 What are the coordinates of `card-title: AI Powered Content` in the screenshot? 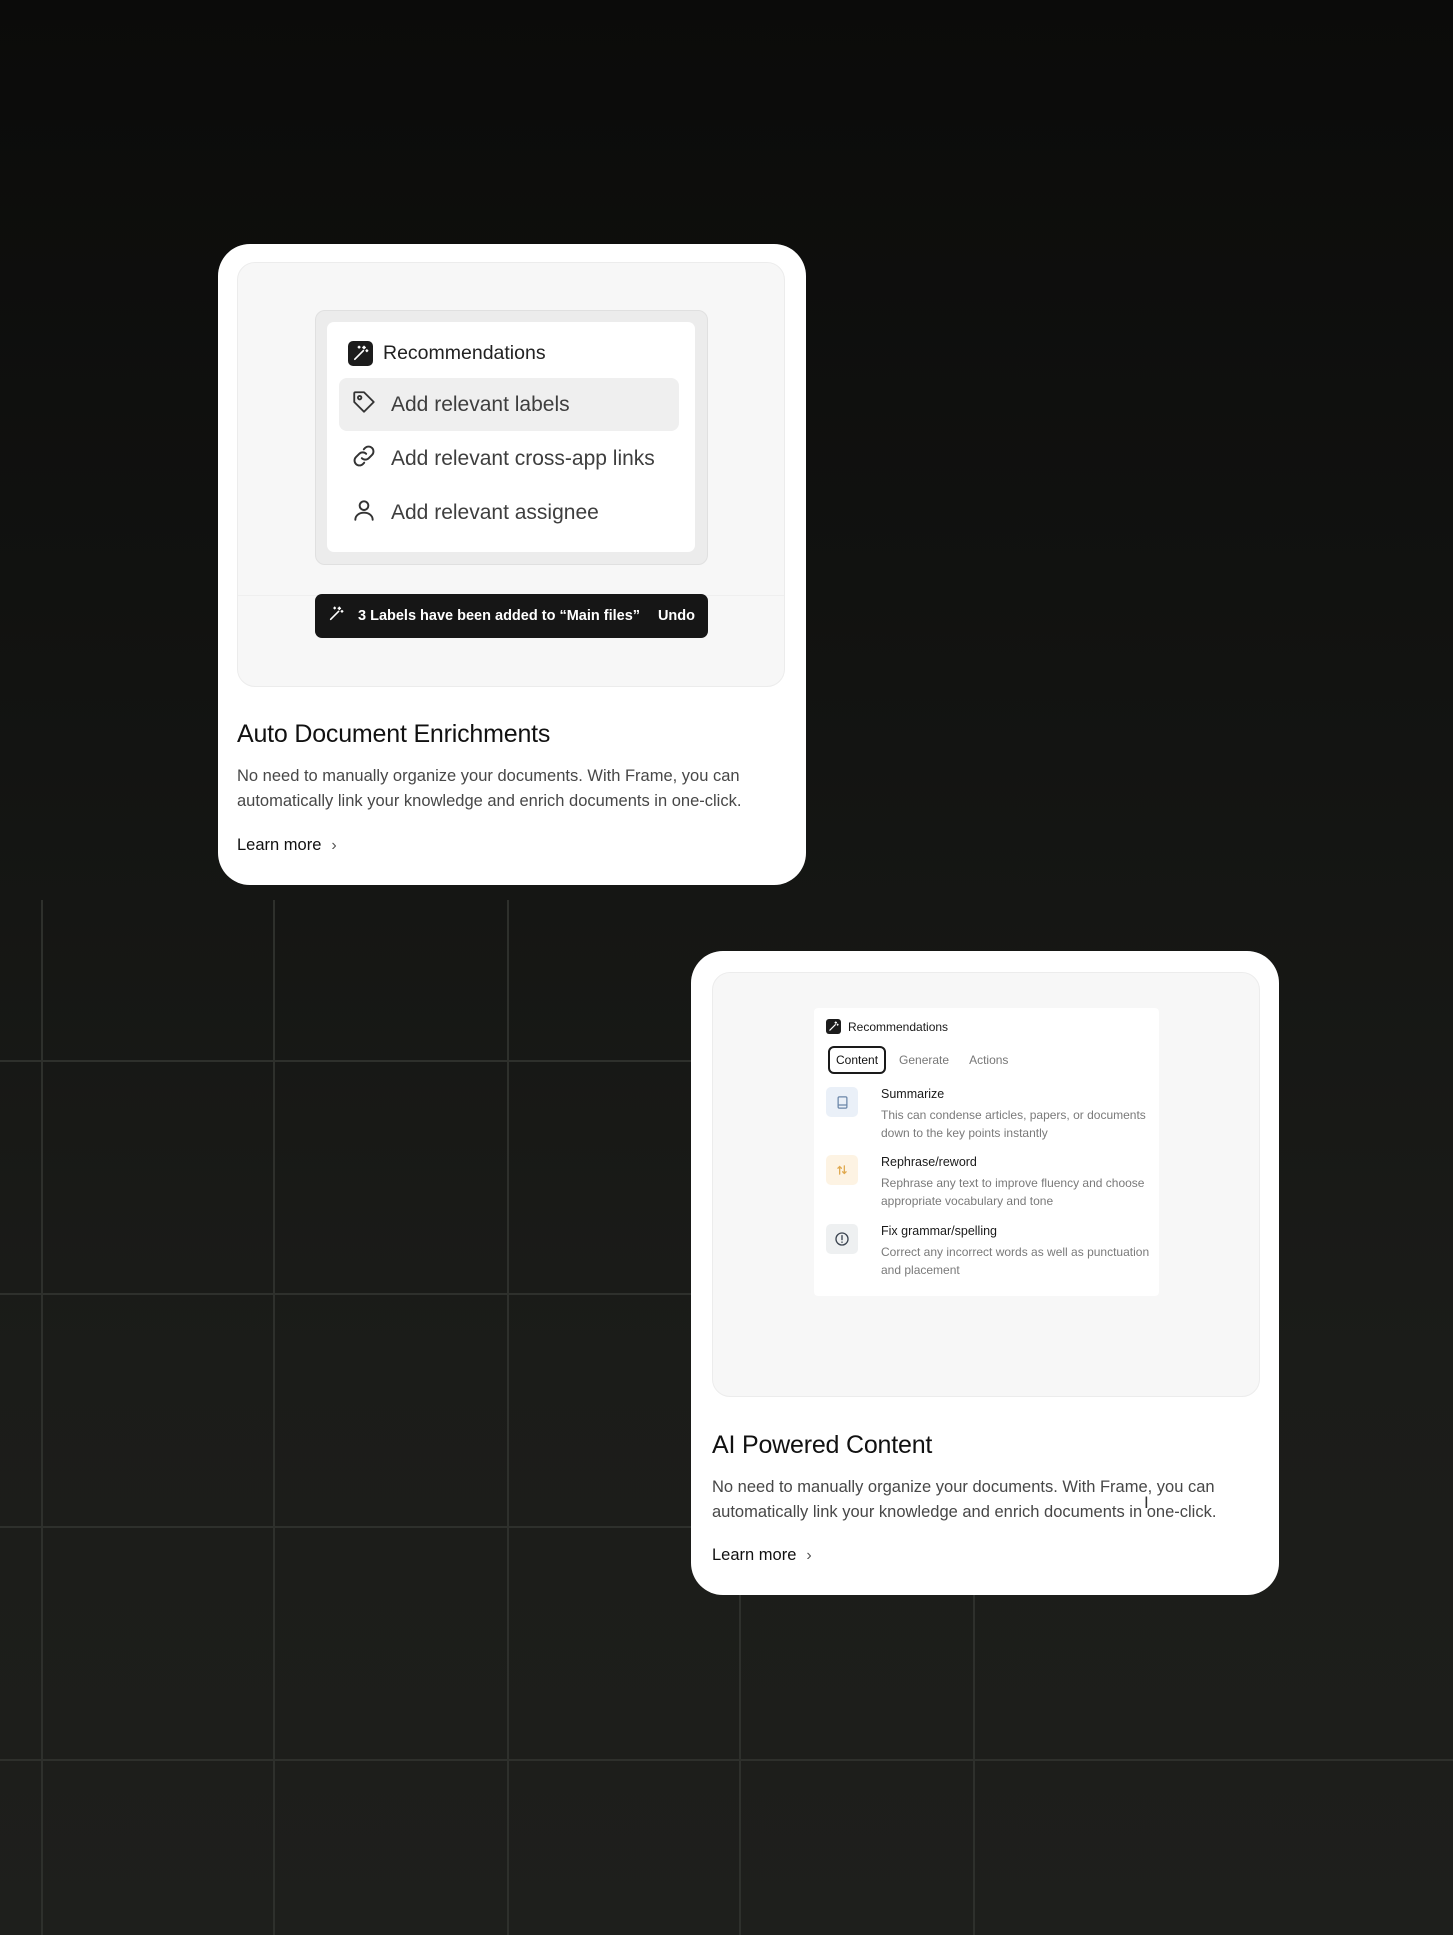 It's located at (822, 1445).